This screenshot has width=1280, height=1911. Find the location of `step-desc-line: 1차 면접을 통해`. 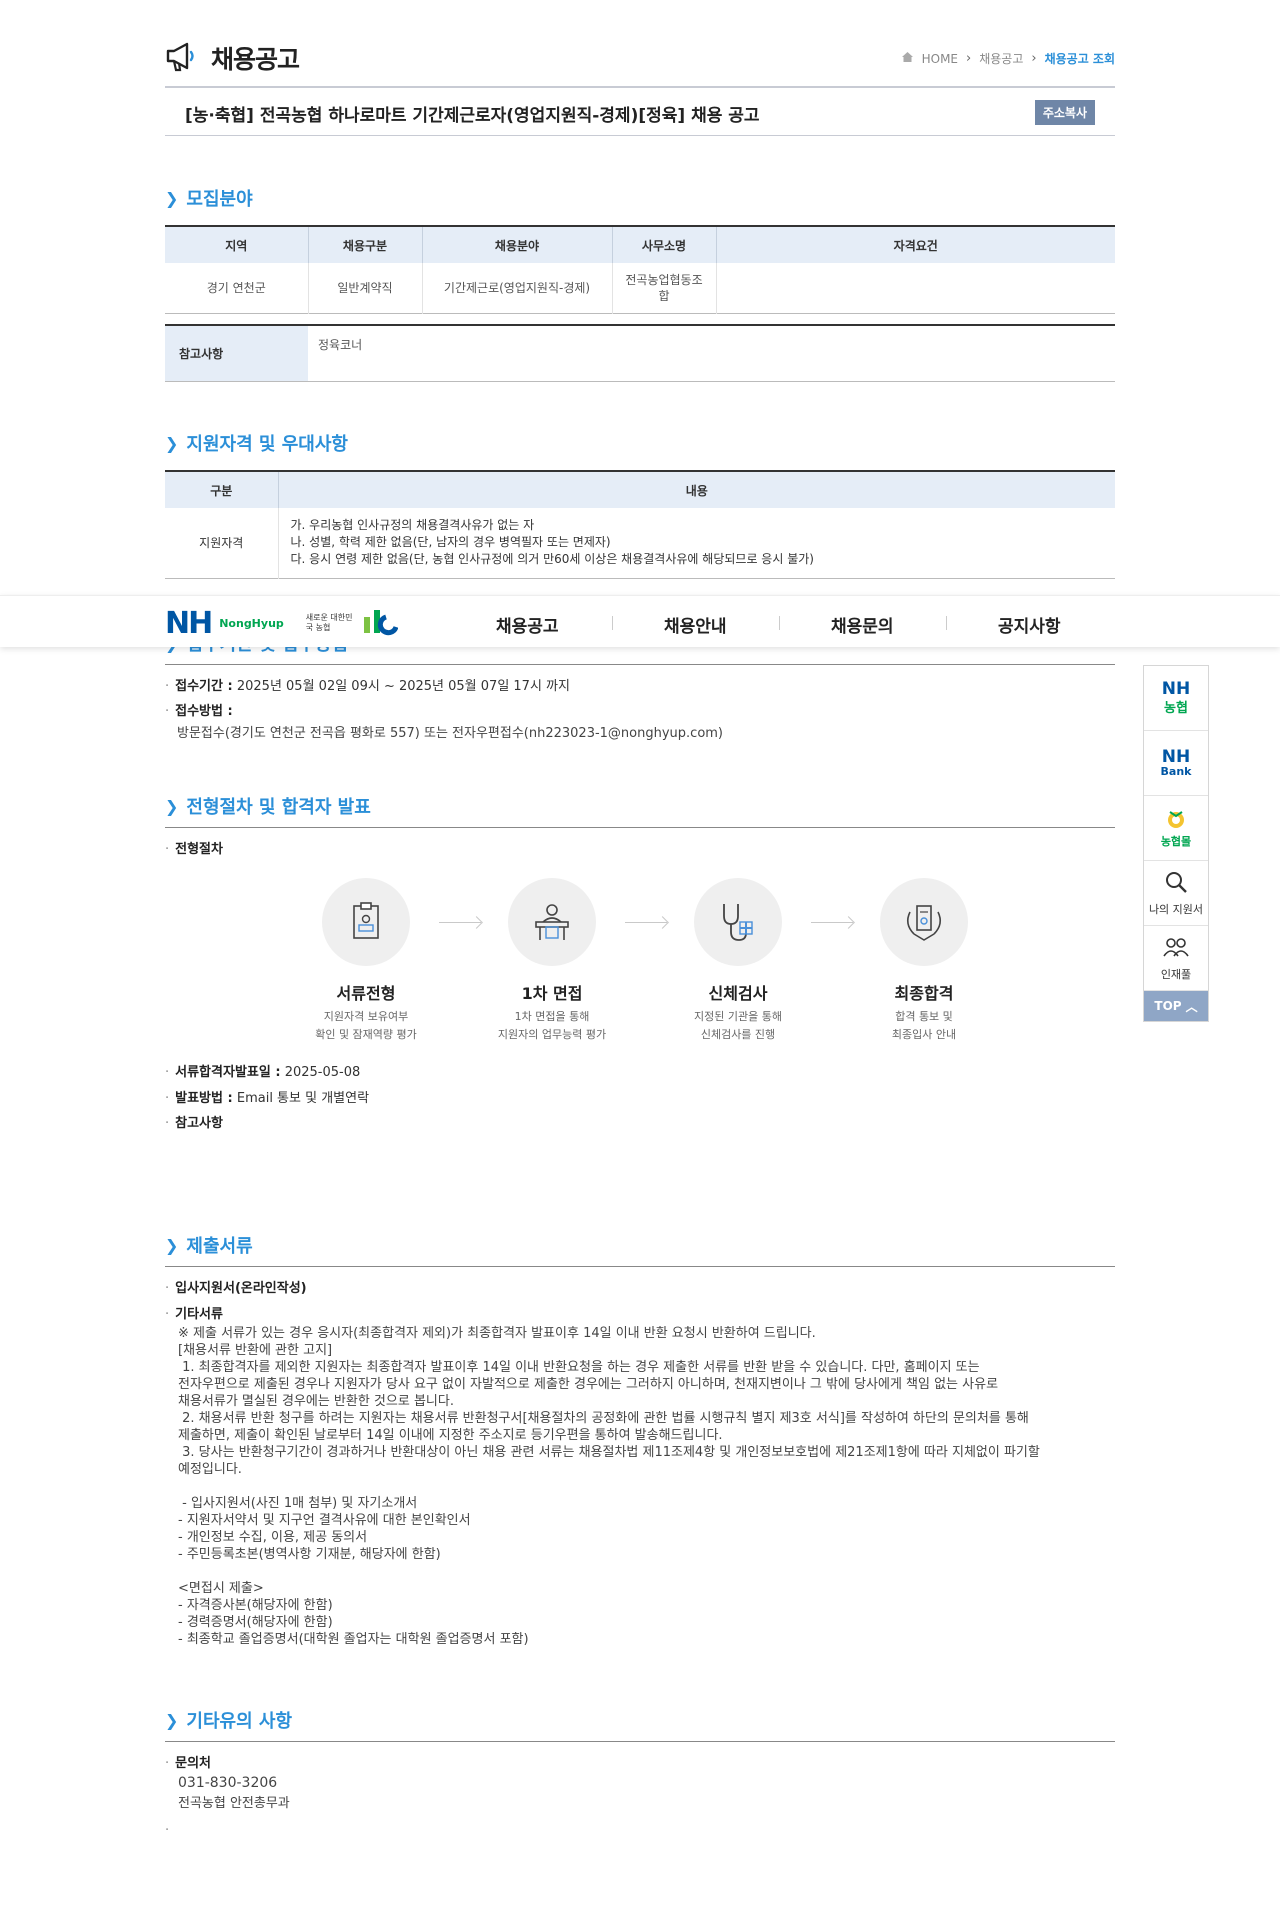

step-desc-line: 1차 면접을 통해 is located at coordinates (552, 1016).